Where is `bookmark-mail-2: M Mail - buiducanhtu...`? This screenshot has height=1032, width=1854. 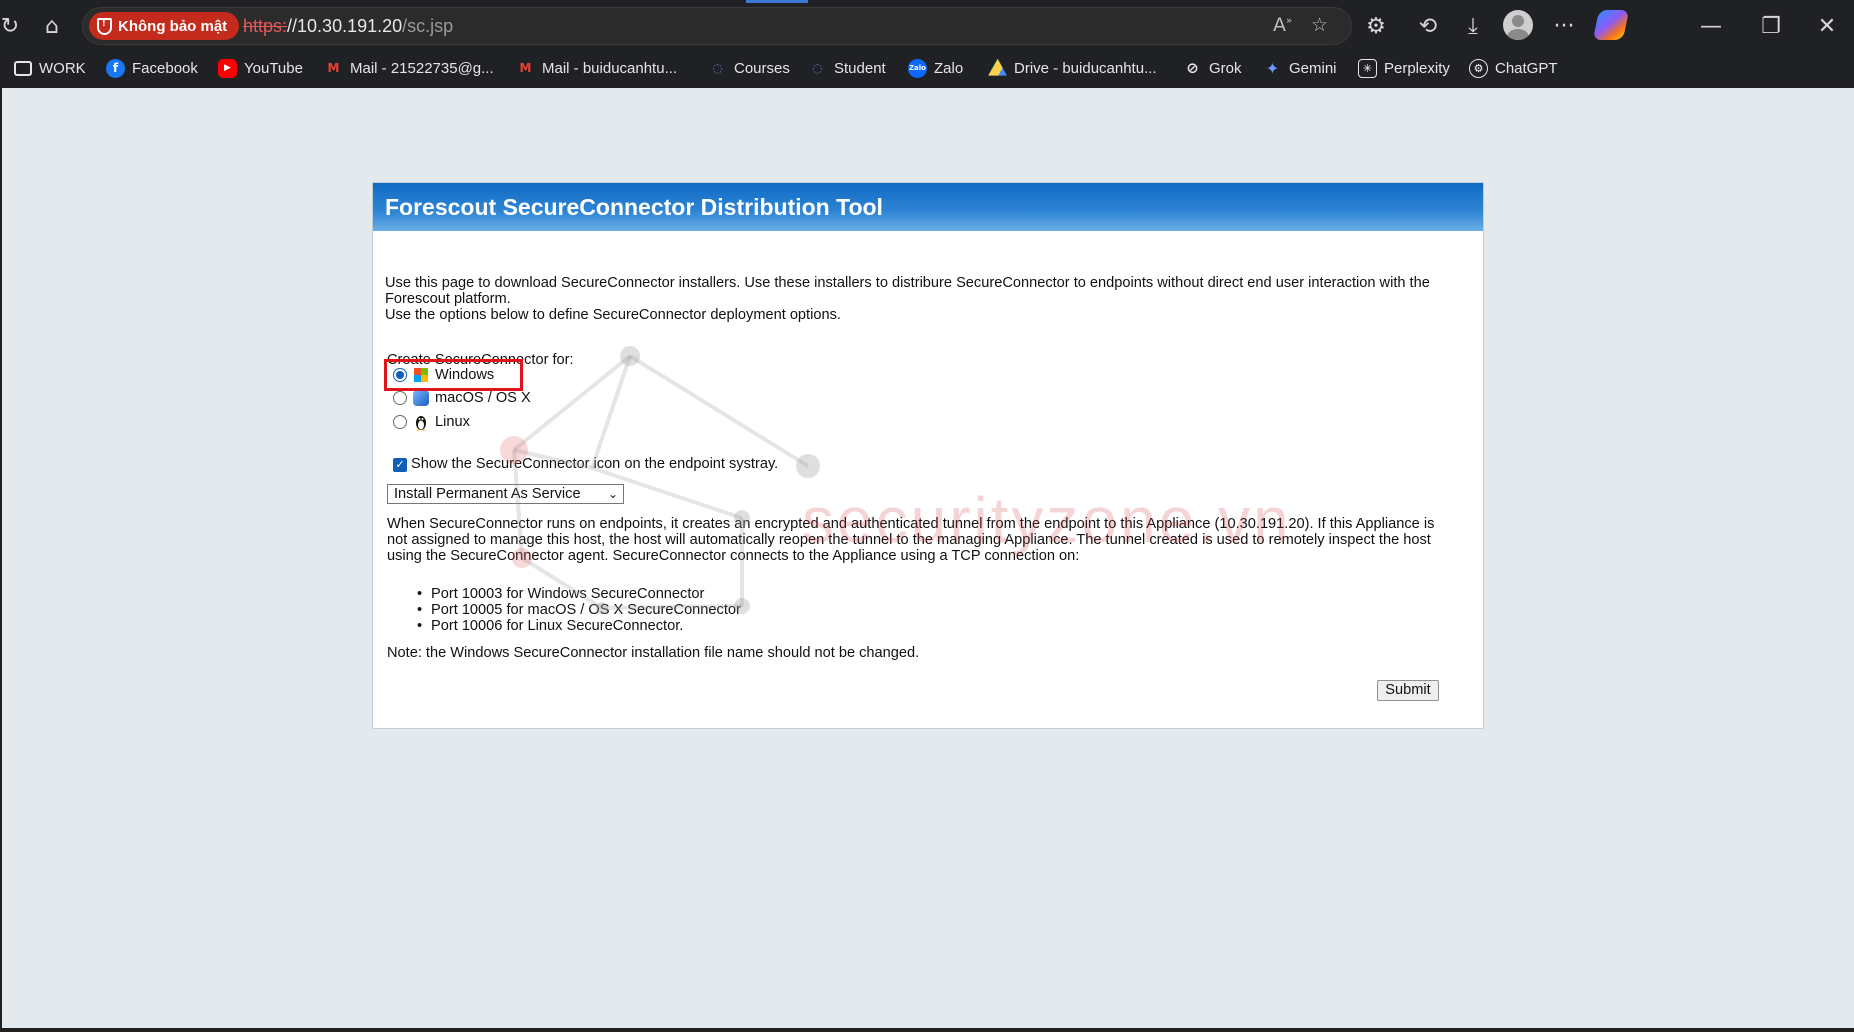 bookmark-mail-2: M Mail - buiducanhtu... is located at coordinates (597, 68).